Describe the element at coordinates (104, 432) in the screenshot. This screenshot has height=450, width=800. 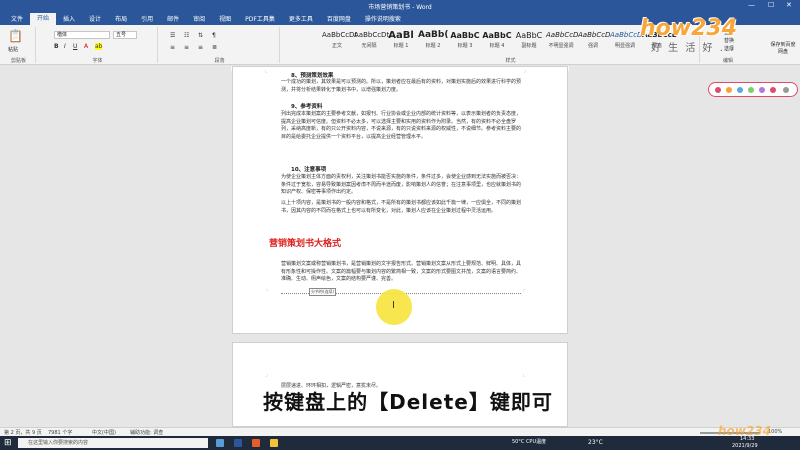
I see `language-status: 中文(中国)` at that location.